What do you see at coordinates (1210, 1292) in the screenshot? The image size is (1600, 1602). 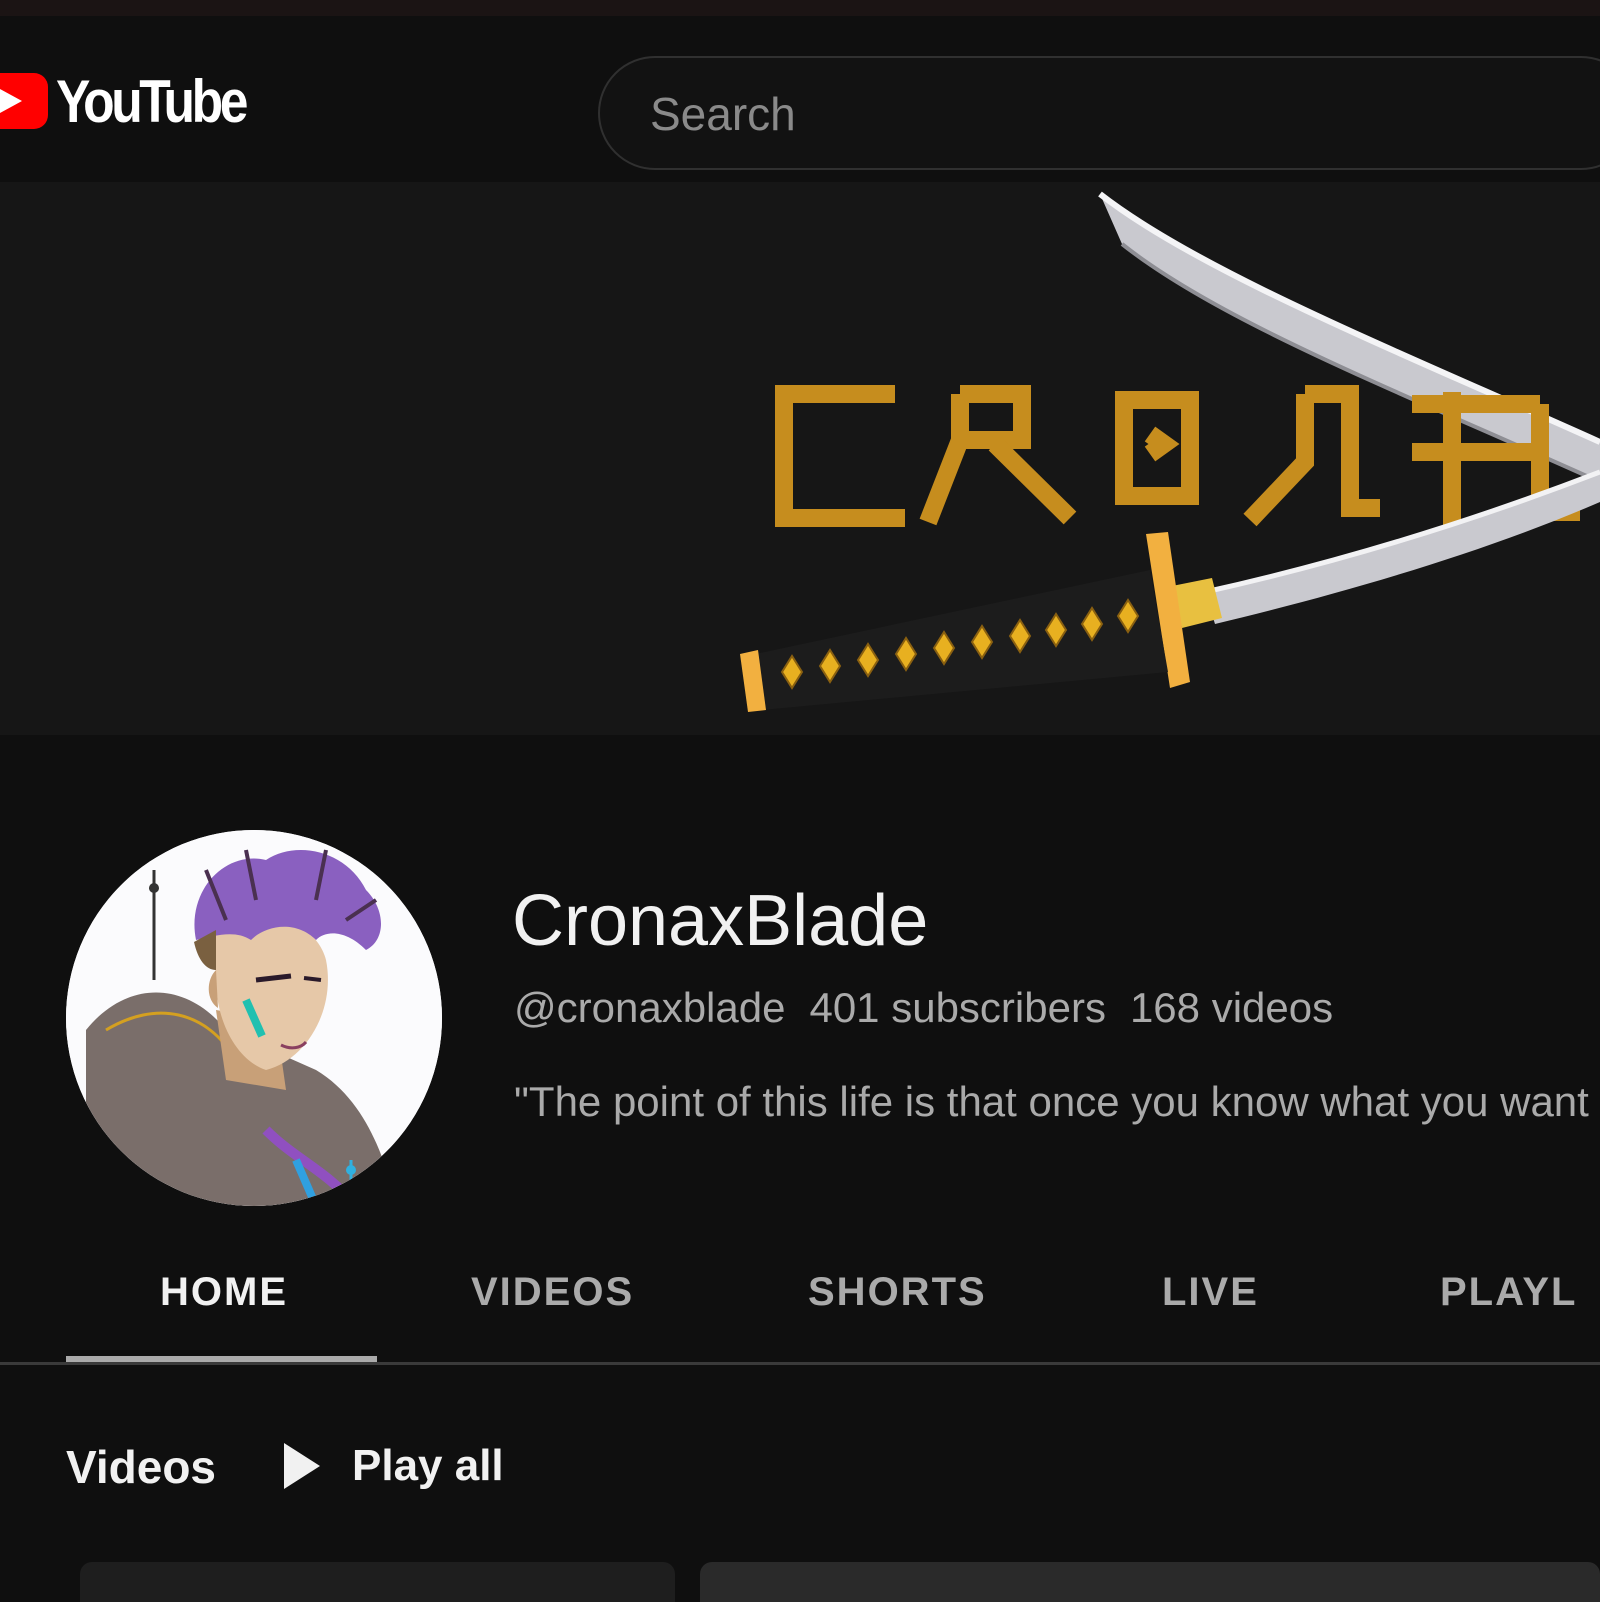 I see `tab-live: LIVE` at bounding box center [1210, 1292].